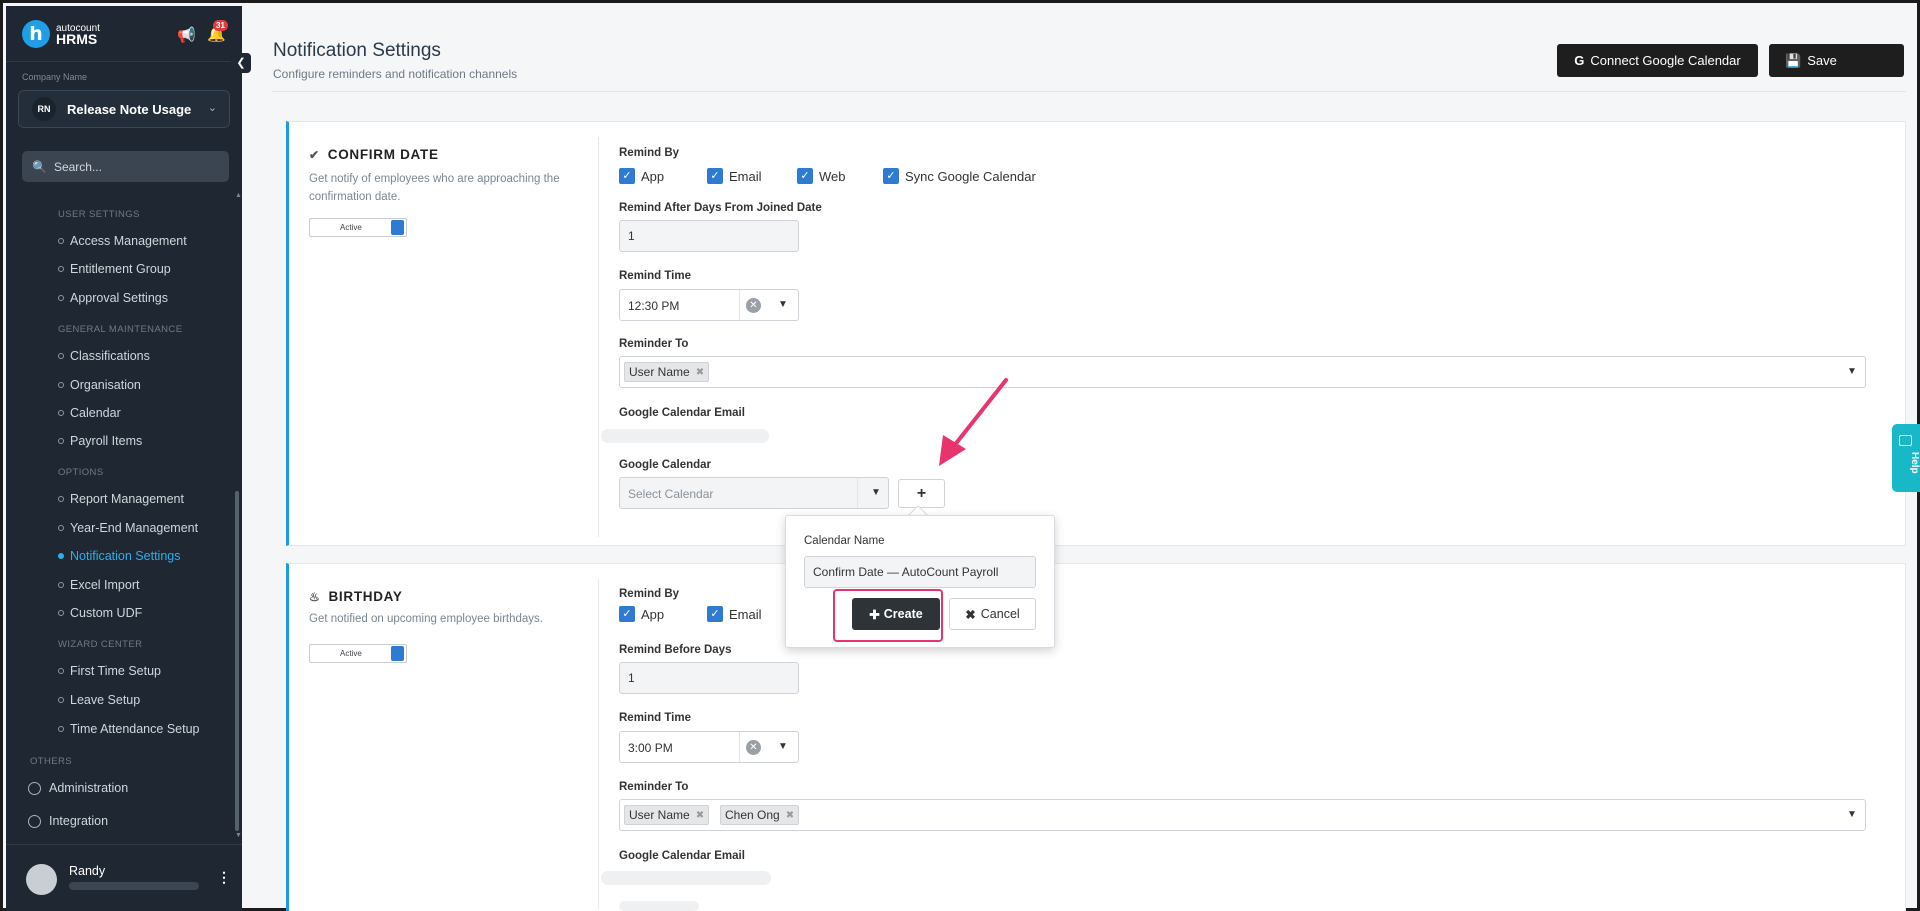  What do you see at coordinates (920, 572) in the screenshot?
I see `calendar-name-input: Confirm Date — AutoCount Payroll` at bounding box center [920, 572].